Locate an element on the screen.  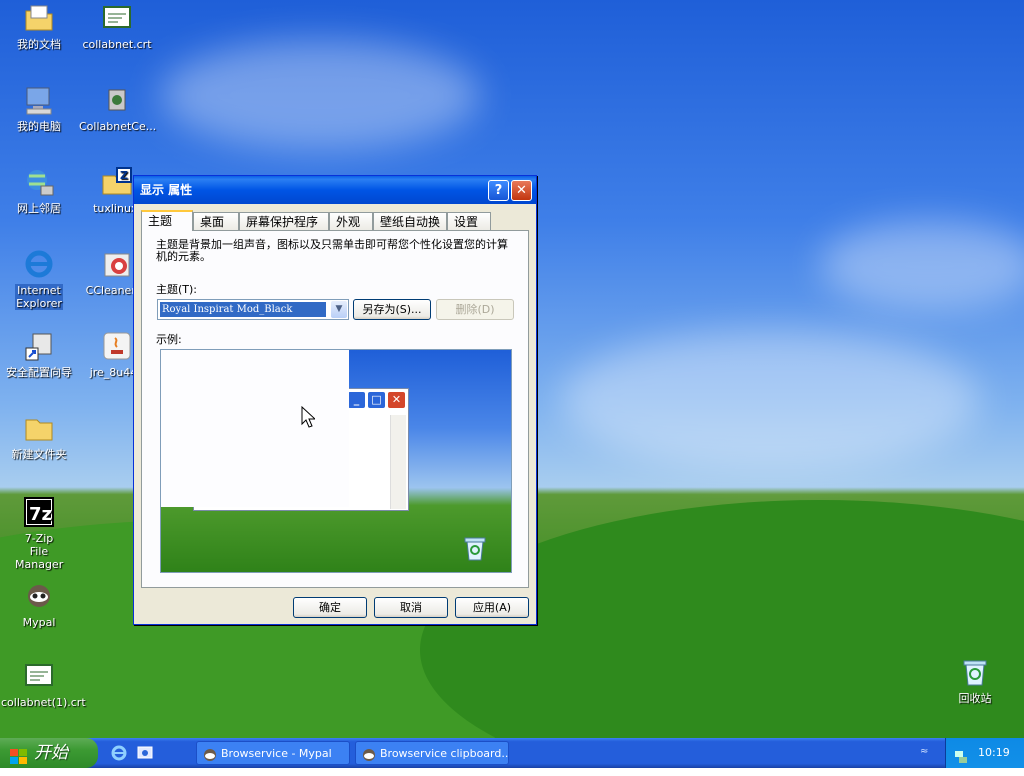
ccleaner-icon is located at coordinates (117, 264).